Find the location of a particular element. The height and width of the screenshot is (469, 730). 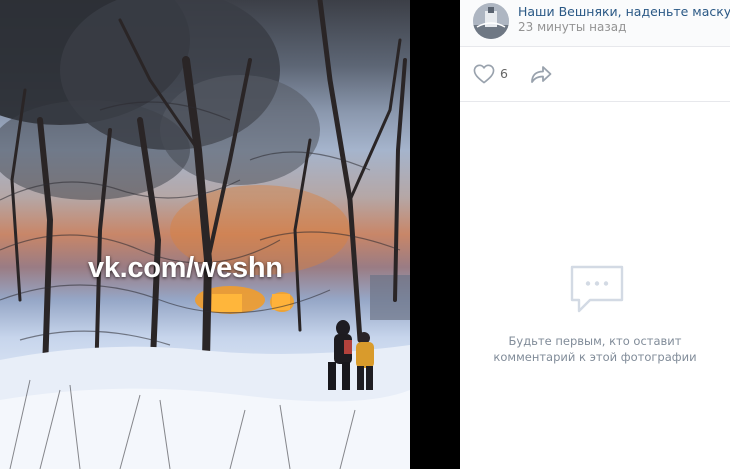

community-avatar is located at coordinates (491, 21).